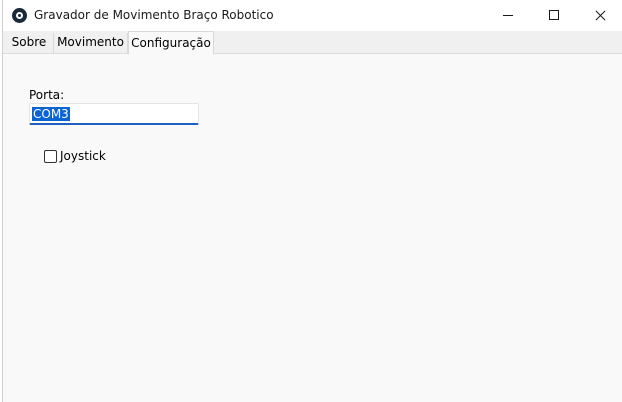 The width and height of the screenshot is (622, 402). I want to click on port-input-value: COM3, so click(51, 114).